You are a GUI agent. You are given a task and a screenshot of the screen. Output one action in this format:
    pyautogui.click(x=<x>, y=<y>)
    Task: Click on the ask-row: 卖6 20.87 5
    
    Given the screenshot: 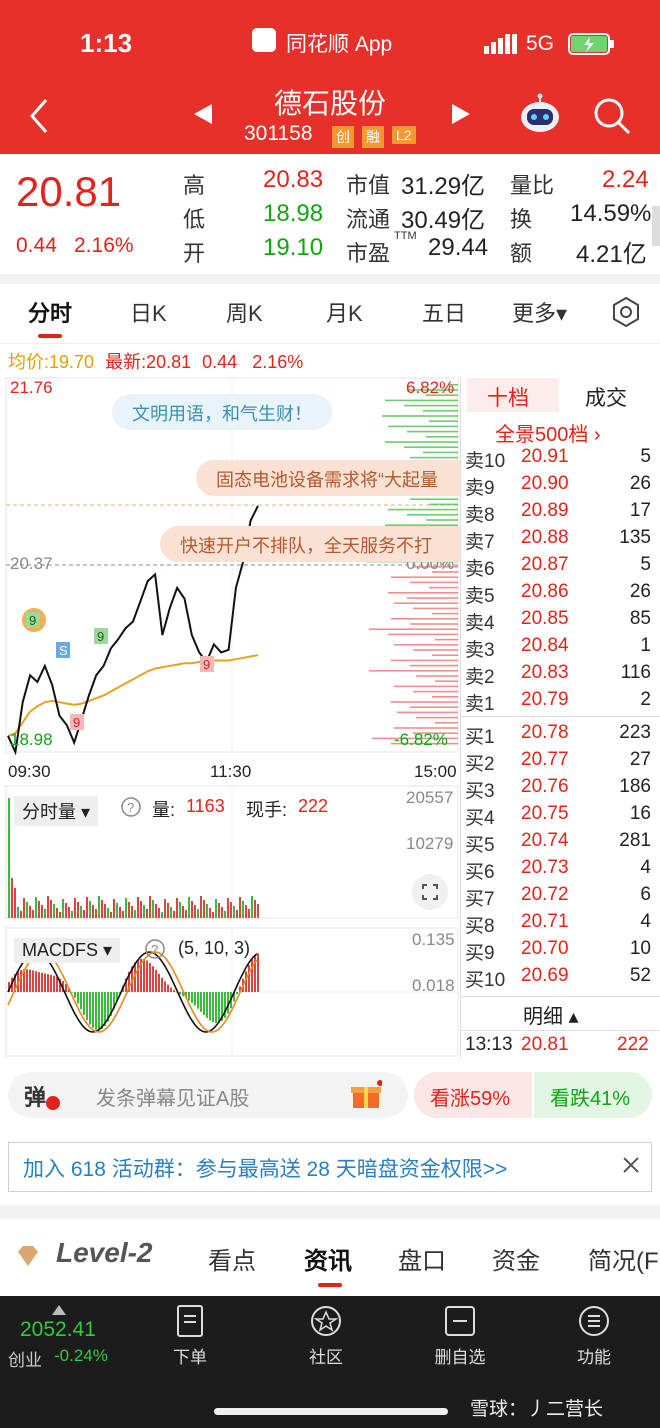 What is the action you would take?
    pyautogui.click(x=560, y=566)
    